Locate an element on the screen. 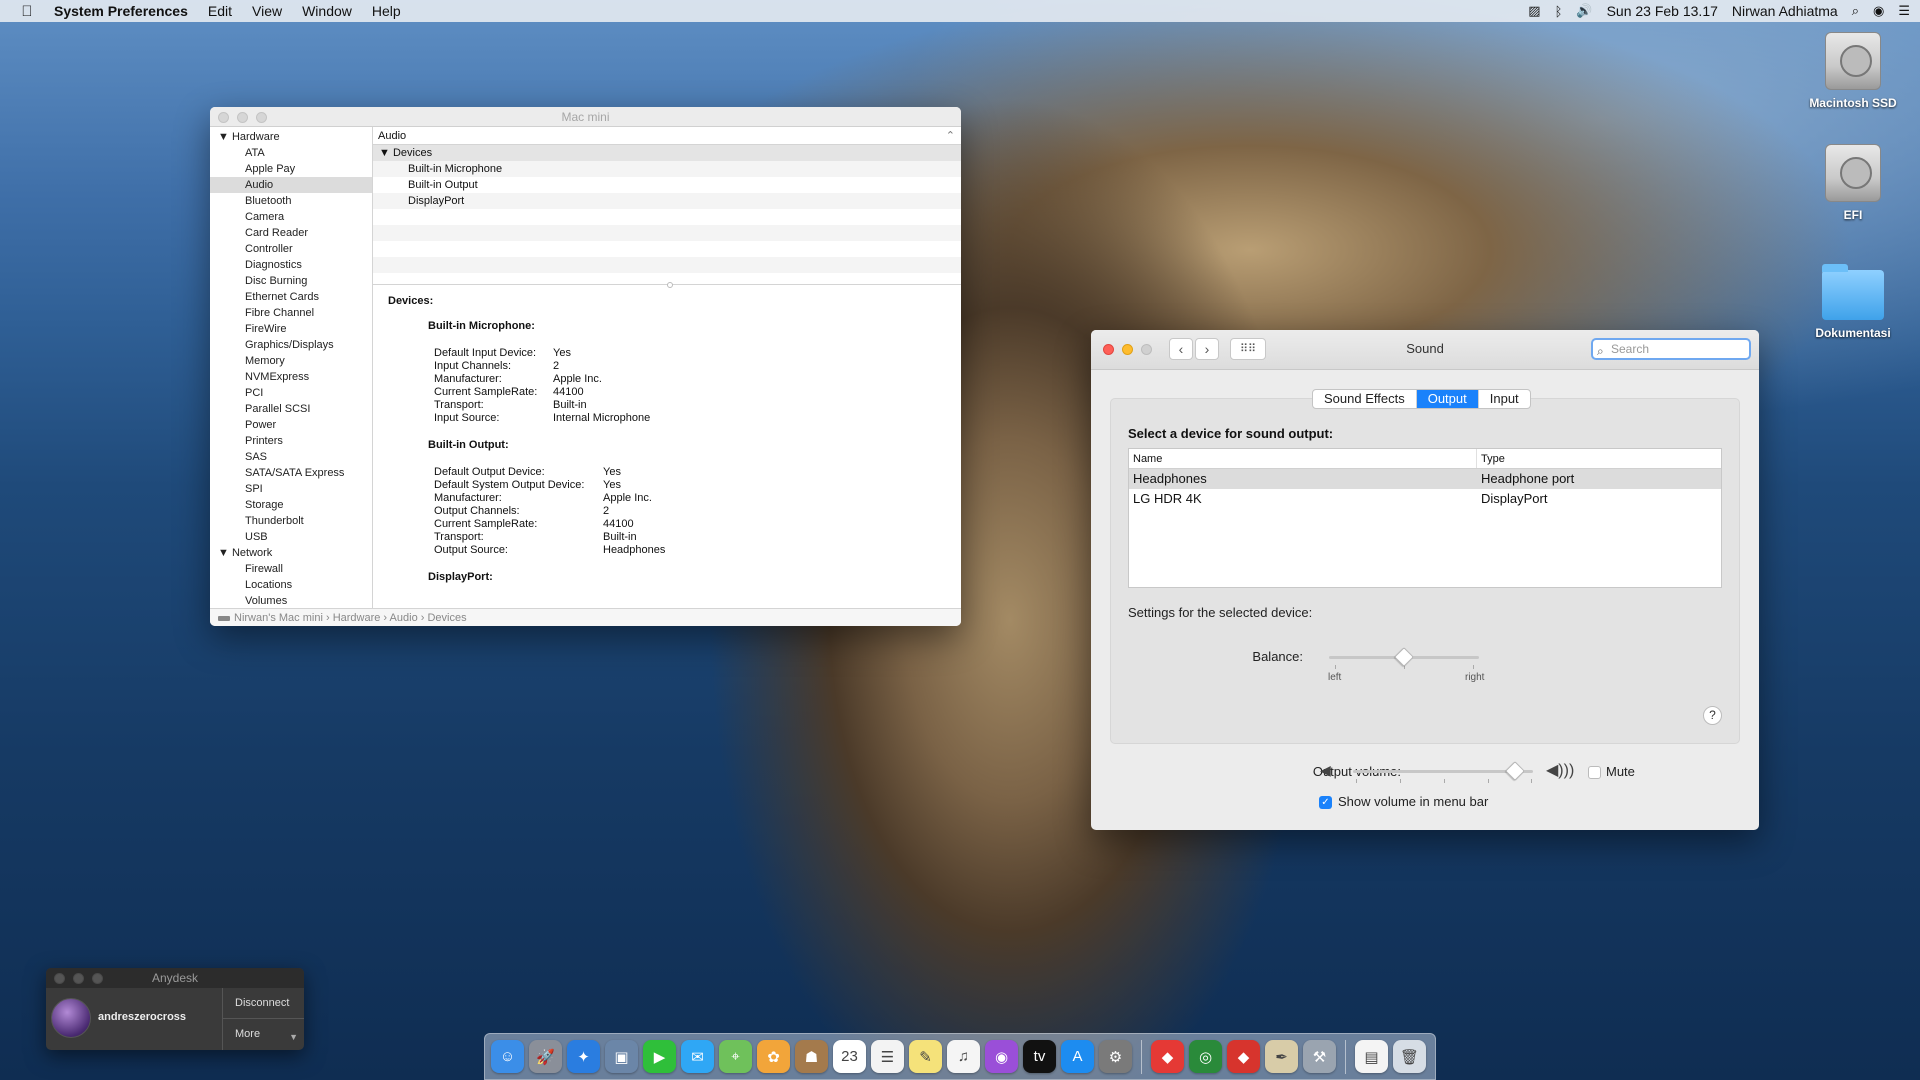 Image resolution: width=1920 pixels, height=1080 pixels. notes-icon: ✎ is located at coordinates (925, 1056).